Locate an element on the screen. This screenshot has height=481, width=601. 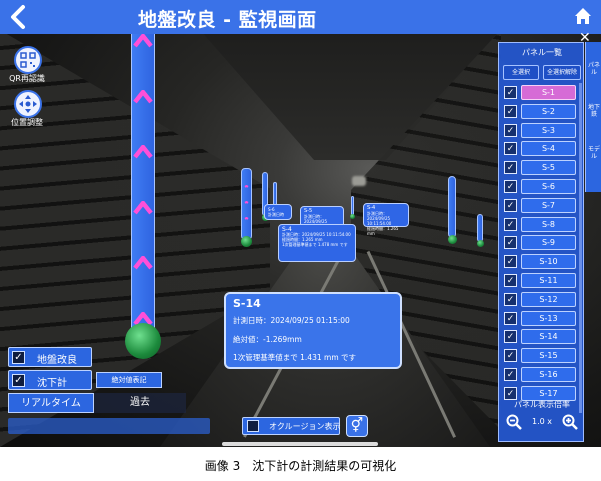
panel-list-item: ✓ S-16 is located at coordinates (540, 374).